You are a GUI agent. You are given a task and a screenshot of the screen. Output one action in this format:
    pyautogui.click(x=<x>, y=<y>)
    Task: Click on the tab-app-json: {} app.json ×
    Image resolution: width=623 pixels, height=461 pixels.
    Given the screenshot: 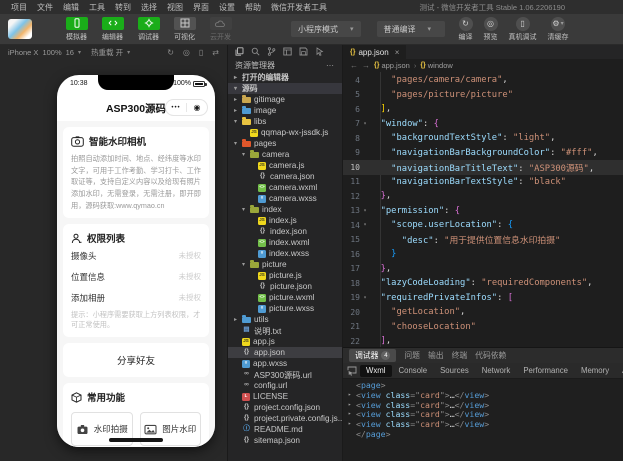 What is the action you would take?
    pyautogui.click(x=375, y=52)
    